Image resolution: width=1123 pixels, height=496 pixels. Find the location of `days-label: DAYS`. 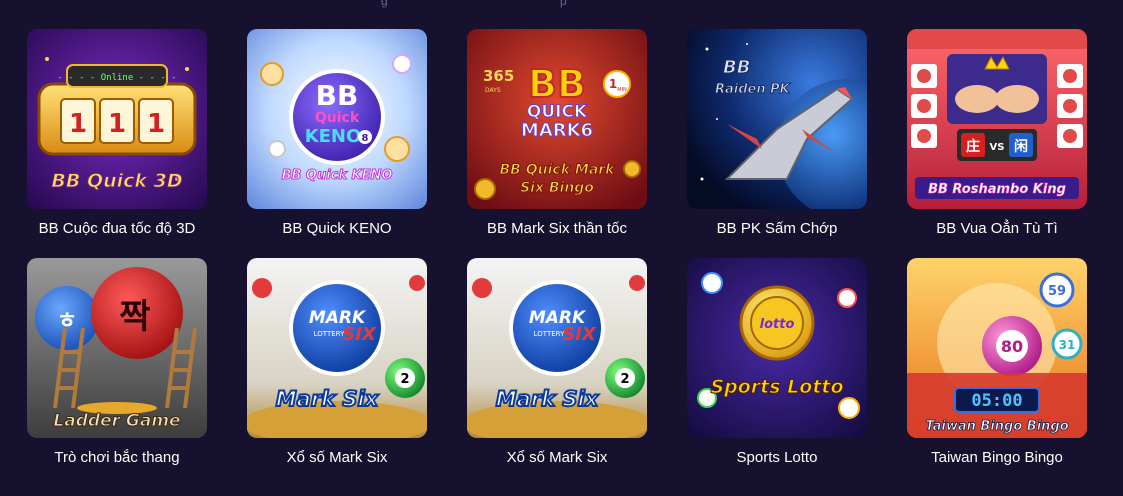

days-label: DAYS is located at coordinates (493, 90).